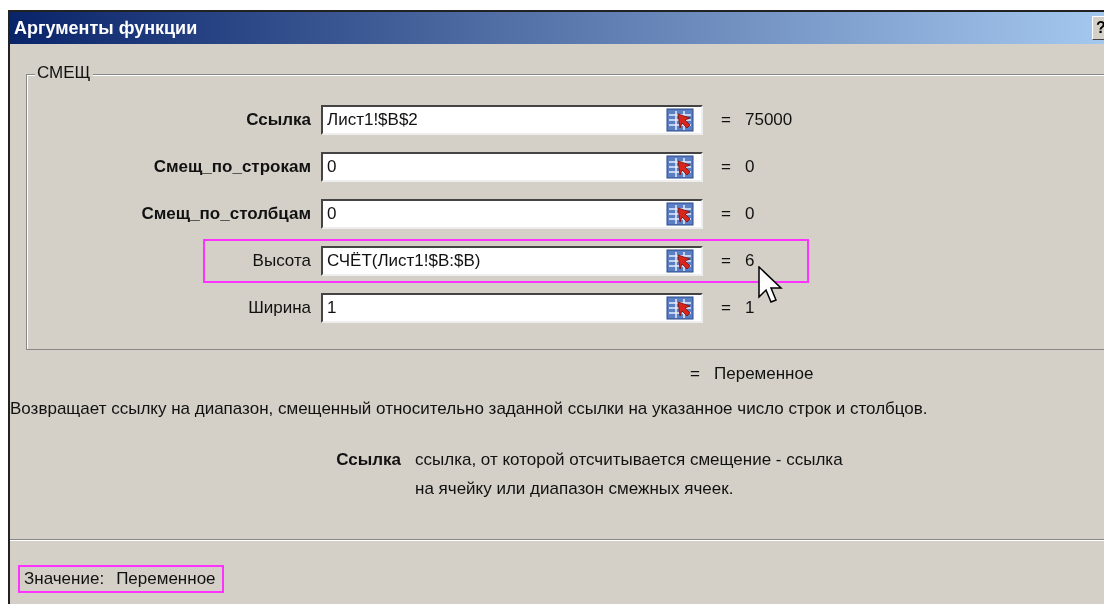  Describe the element at coordinates (469, 409) in the screenshot. I see `function-description: Возвращает ссылку на диапазон, смещенный относительно заданной ссылки на указанное число строк и столбцов.` at that location.